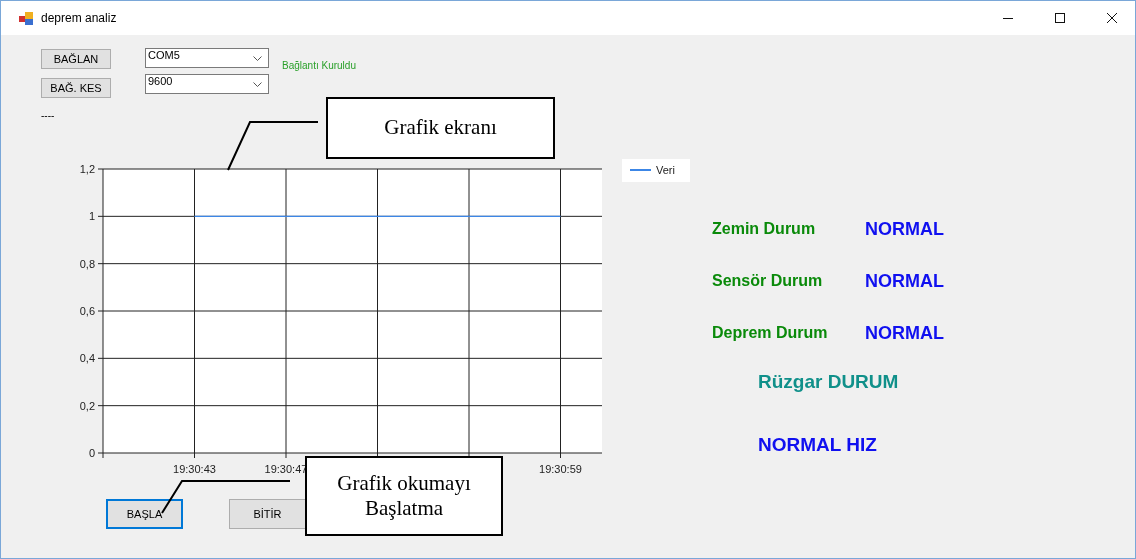 This screenshot has width=1136, height=559. Describe the element at coordinates (768, 281) in the screenshot. I see `status-label: Sensör Durum` at that location.